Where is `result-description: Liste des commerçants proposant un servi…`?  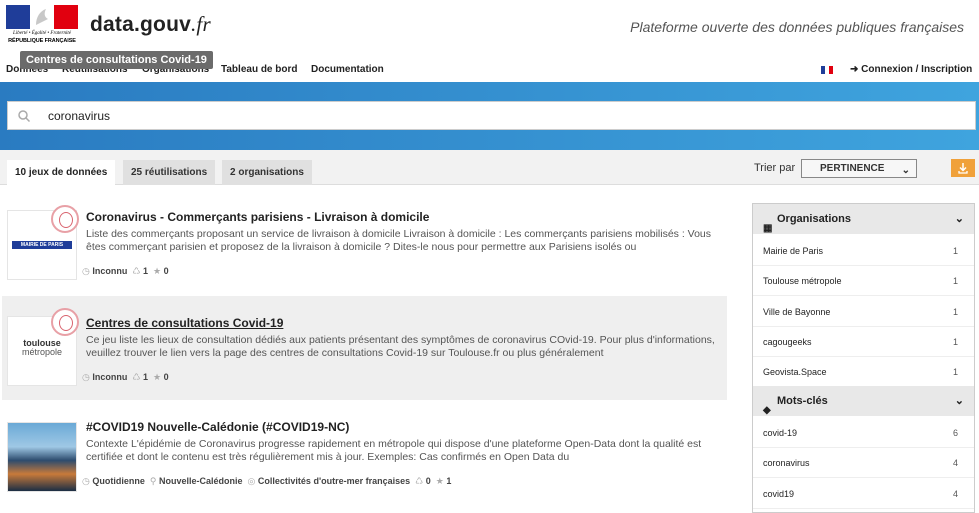 result-description: Liste des commerçants proposant un servi… is located at coordinates (399, 240).